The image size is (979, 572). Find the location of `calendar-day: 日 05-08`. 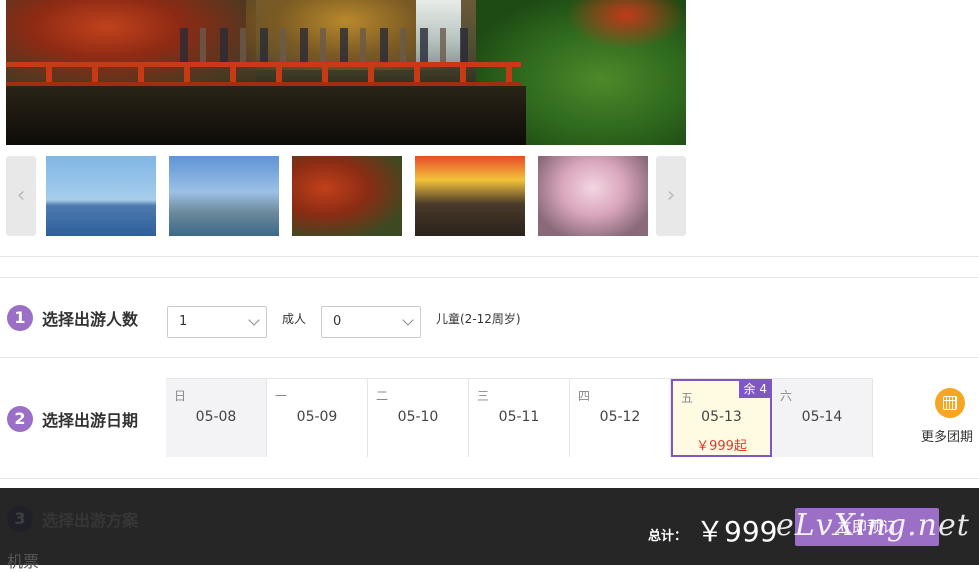

calendar-day: 日 05-08 is located at coordinates (216, 418).